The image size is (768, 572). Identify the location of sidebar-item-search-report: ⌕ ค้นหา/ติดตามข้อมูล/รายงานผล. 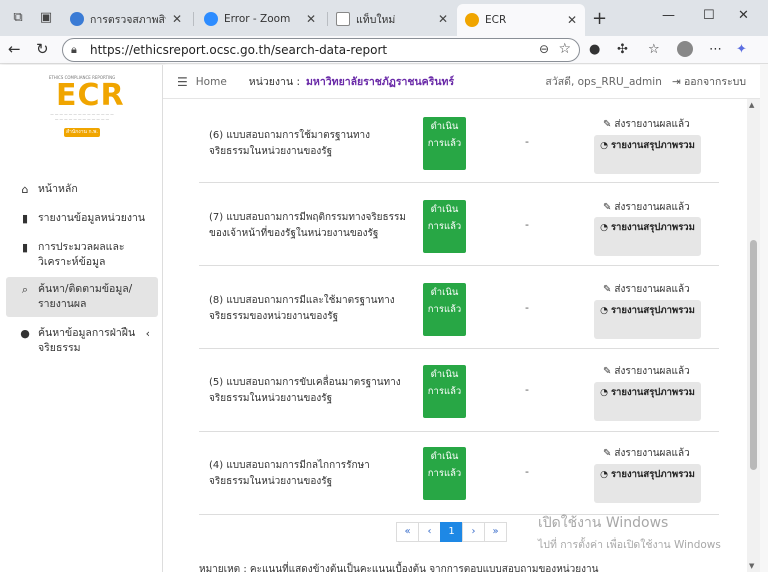
(82, 297).